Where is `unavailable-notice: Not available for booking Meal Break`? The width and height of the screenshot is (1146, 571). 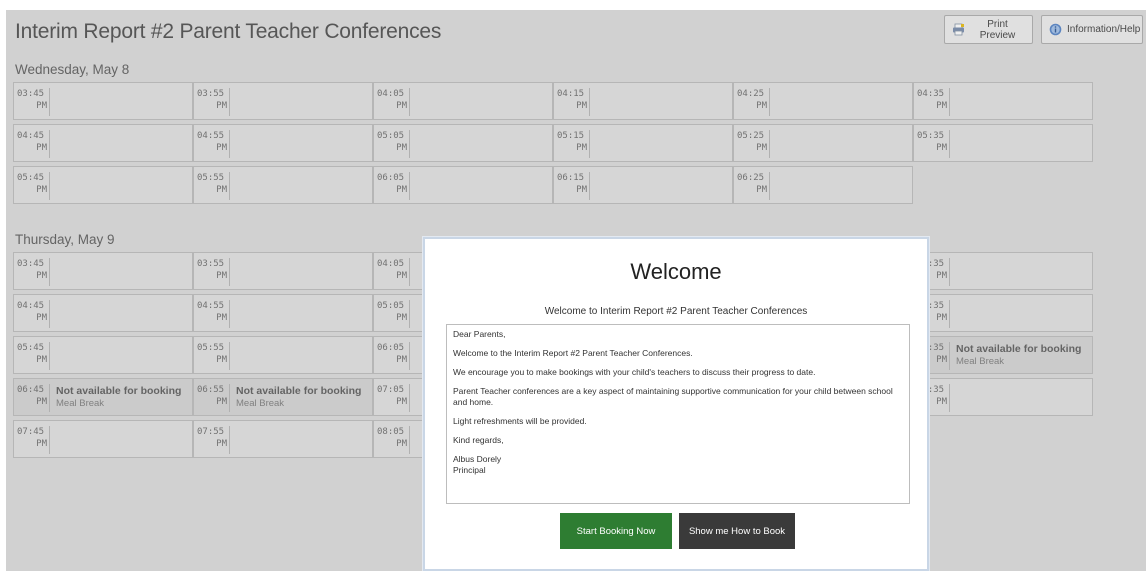
unavailable-notice: Not available for booking Meal Break is located at coordinates (1018, 355).